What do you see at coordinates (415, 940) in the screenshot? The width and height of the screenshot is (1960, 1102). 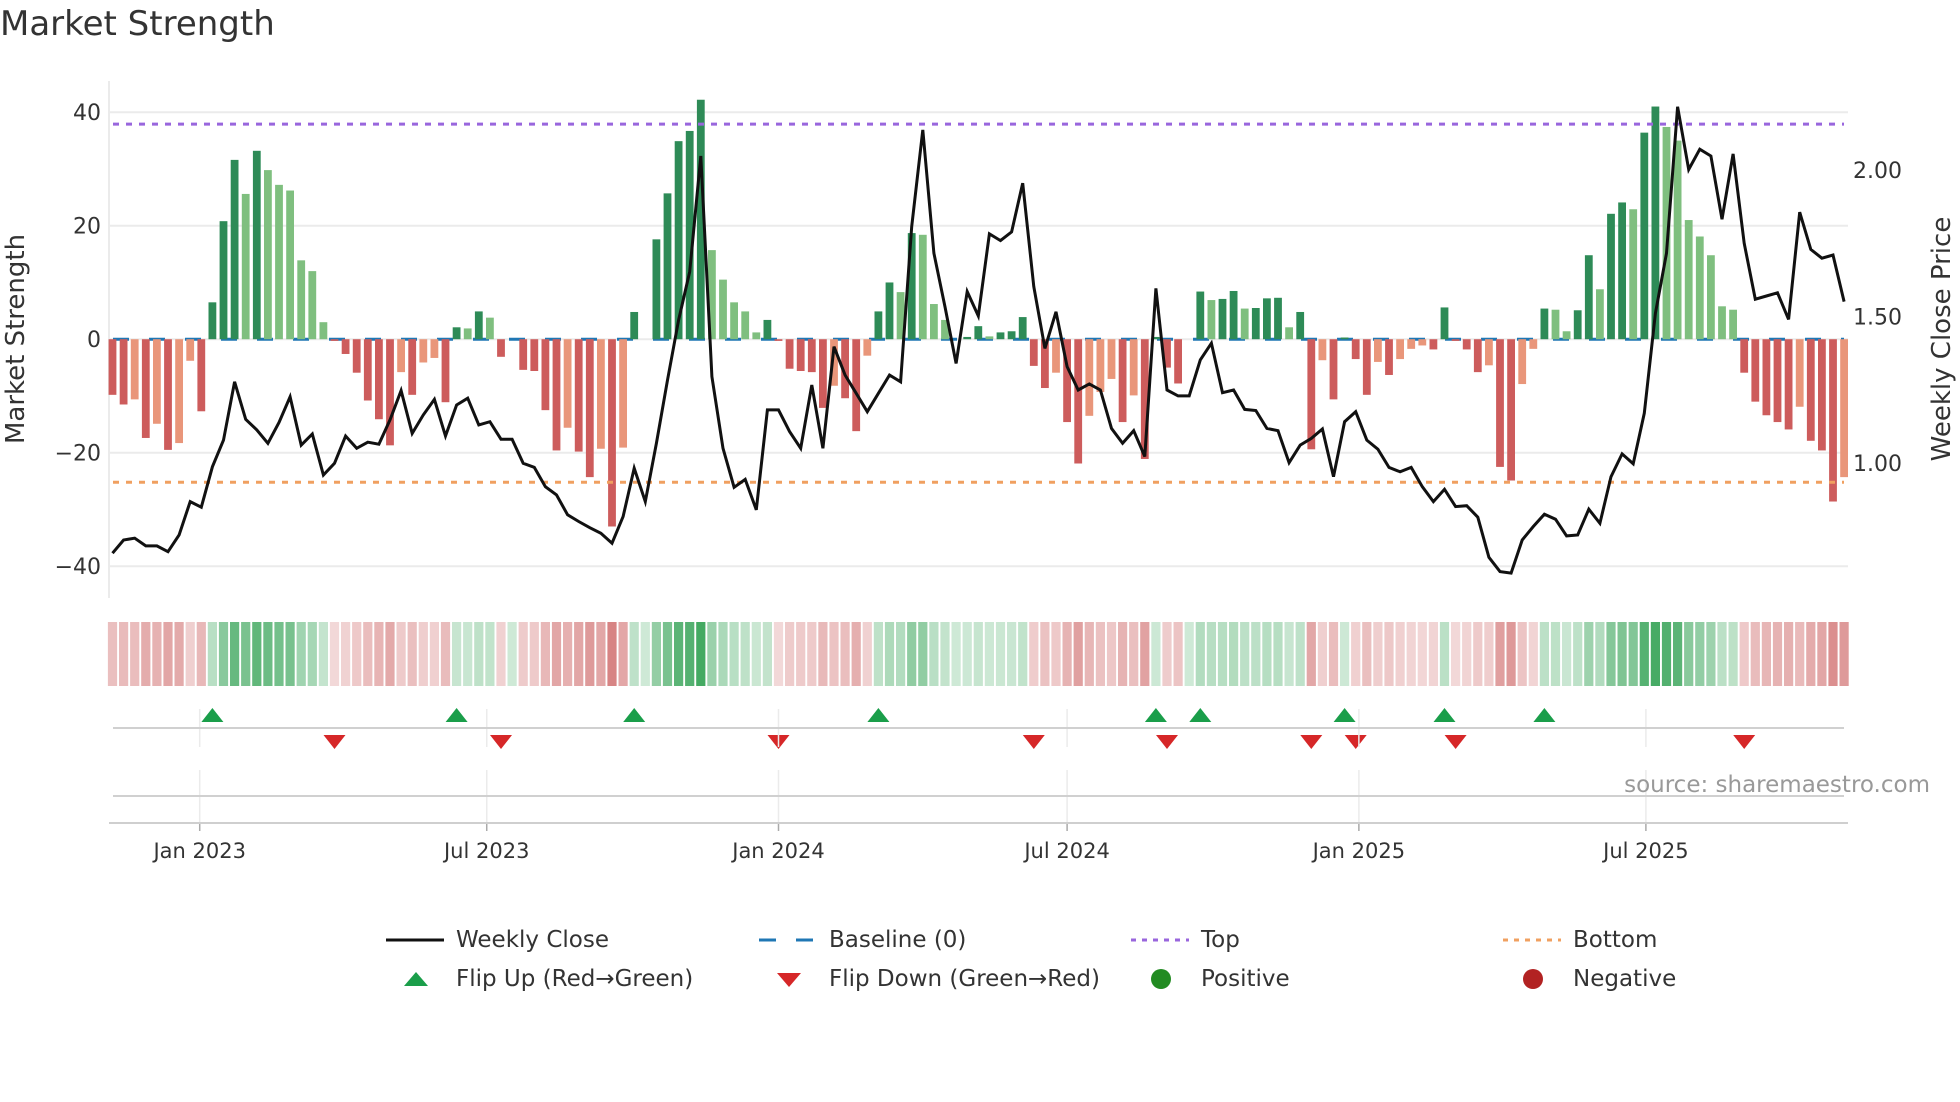 I see `solid-line-icon` at bounding box center [415, 940].